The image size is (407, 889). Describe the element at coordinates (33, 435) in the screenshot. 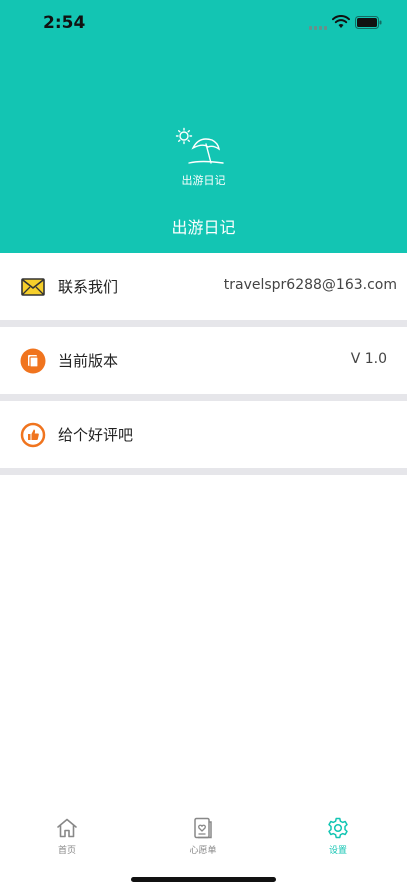

I see `thumbs-up-icon` at that location.